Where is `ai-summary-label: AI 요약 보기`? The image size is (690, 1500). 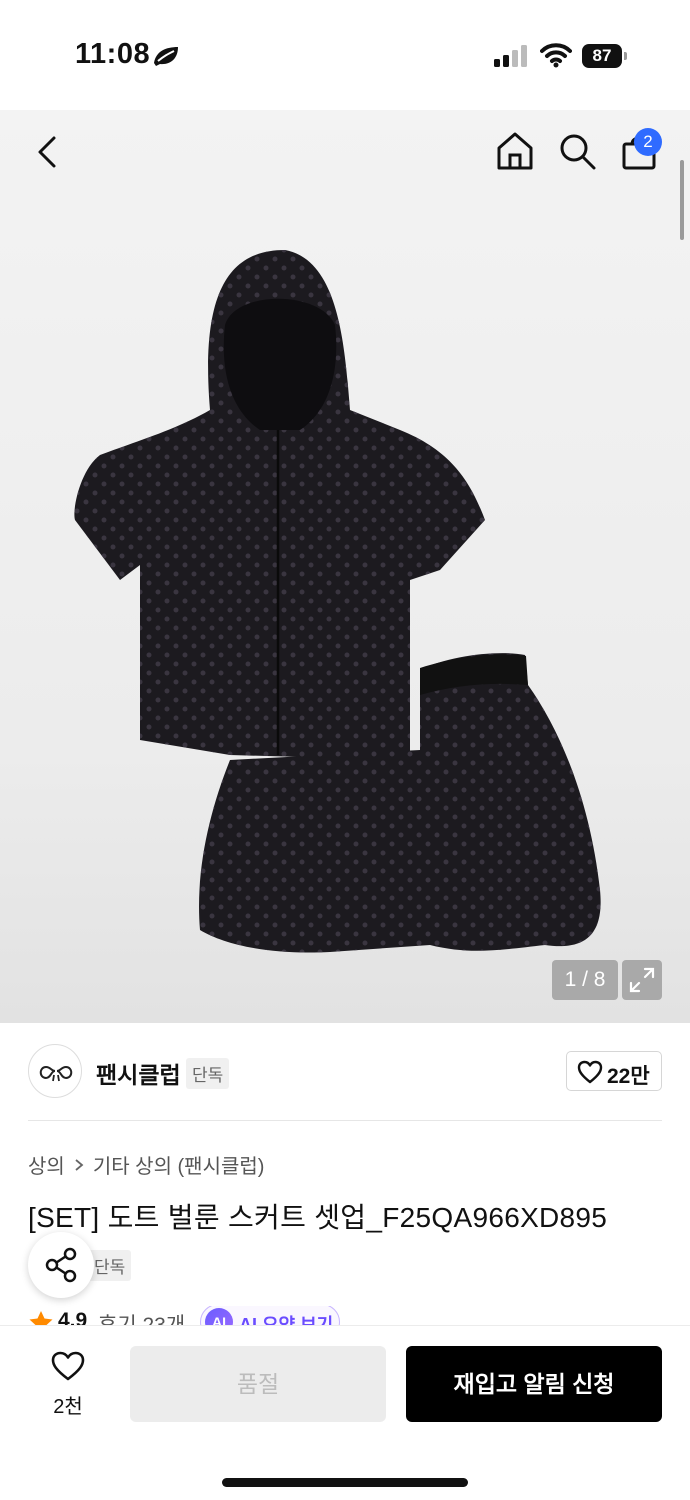
ai-summary-label: AI 요약 보기 is located at coordinates (286, 1320).